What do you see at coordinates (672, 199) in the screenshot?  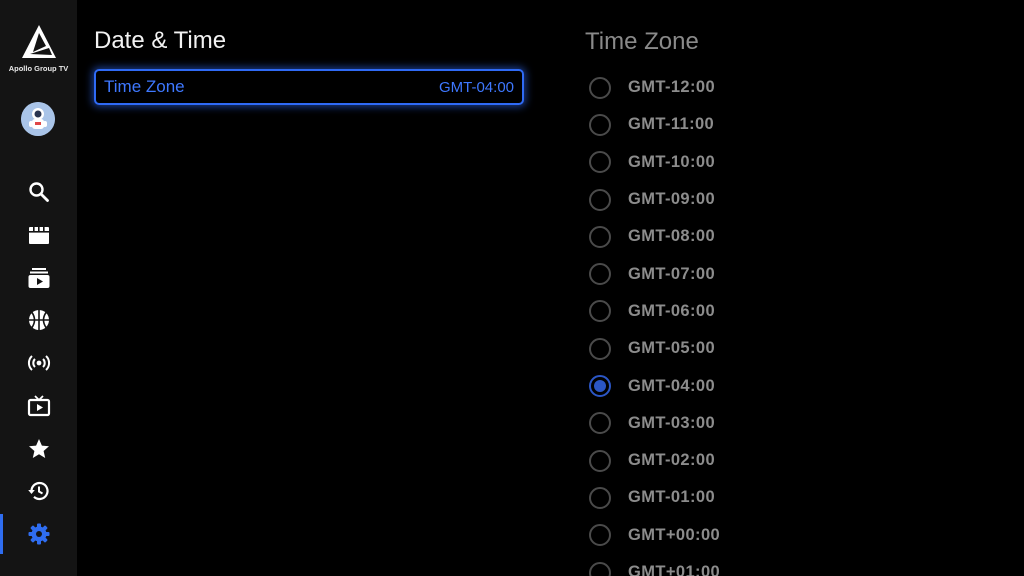 I see `time-zone-option-label: GMT-09:00` at bounding box center [672, 199].